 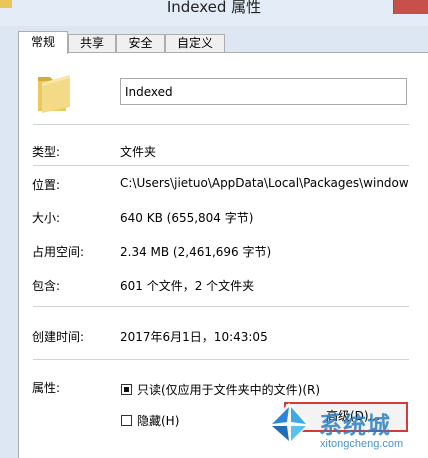 I want to click on contains-label: 包含:, so click(x=46, y=286).